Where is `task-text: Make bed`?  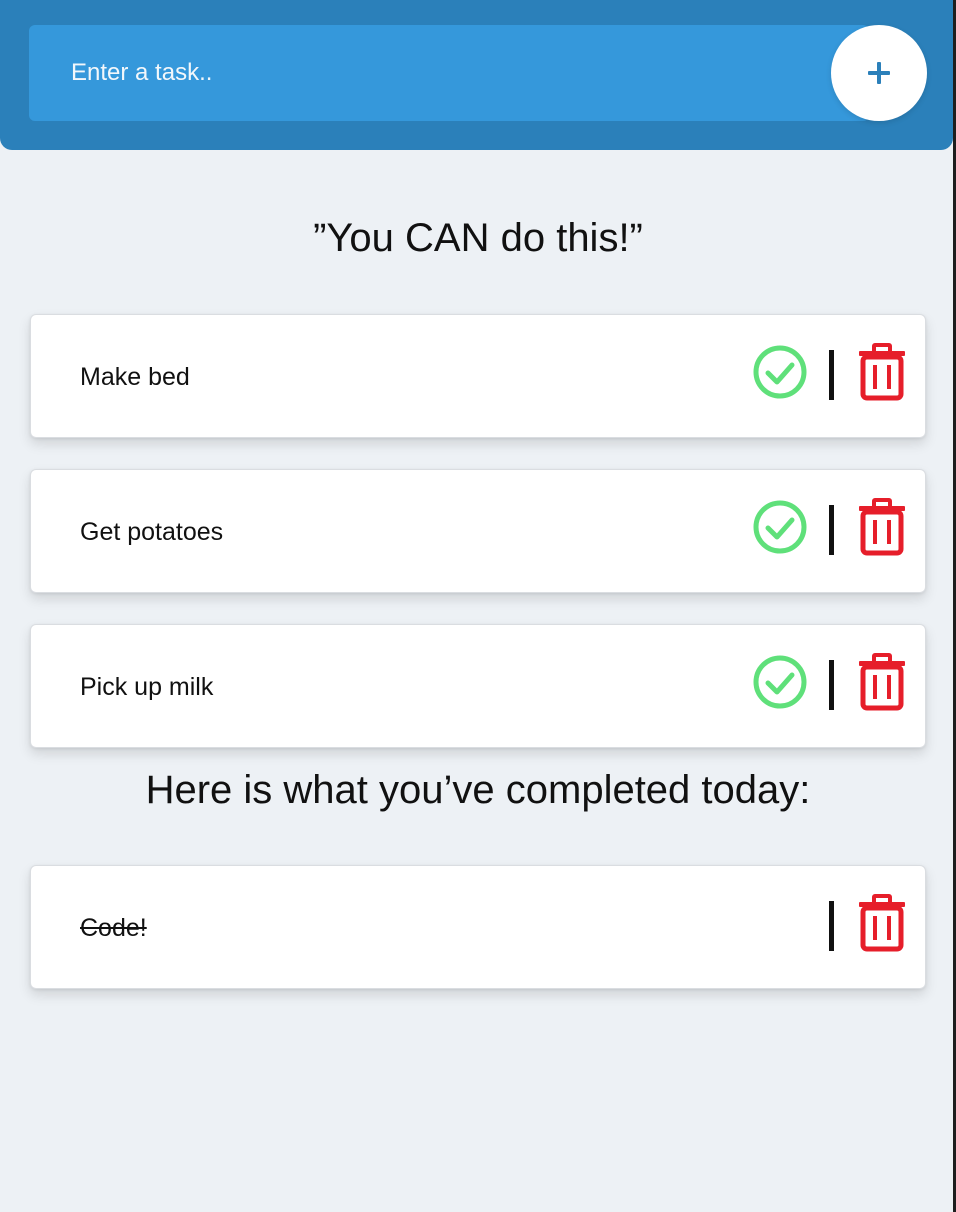 task-text: Make bed is located at coordinates (135, 377).